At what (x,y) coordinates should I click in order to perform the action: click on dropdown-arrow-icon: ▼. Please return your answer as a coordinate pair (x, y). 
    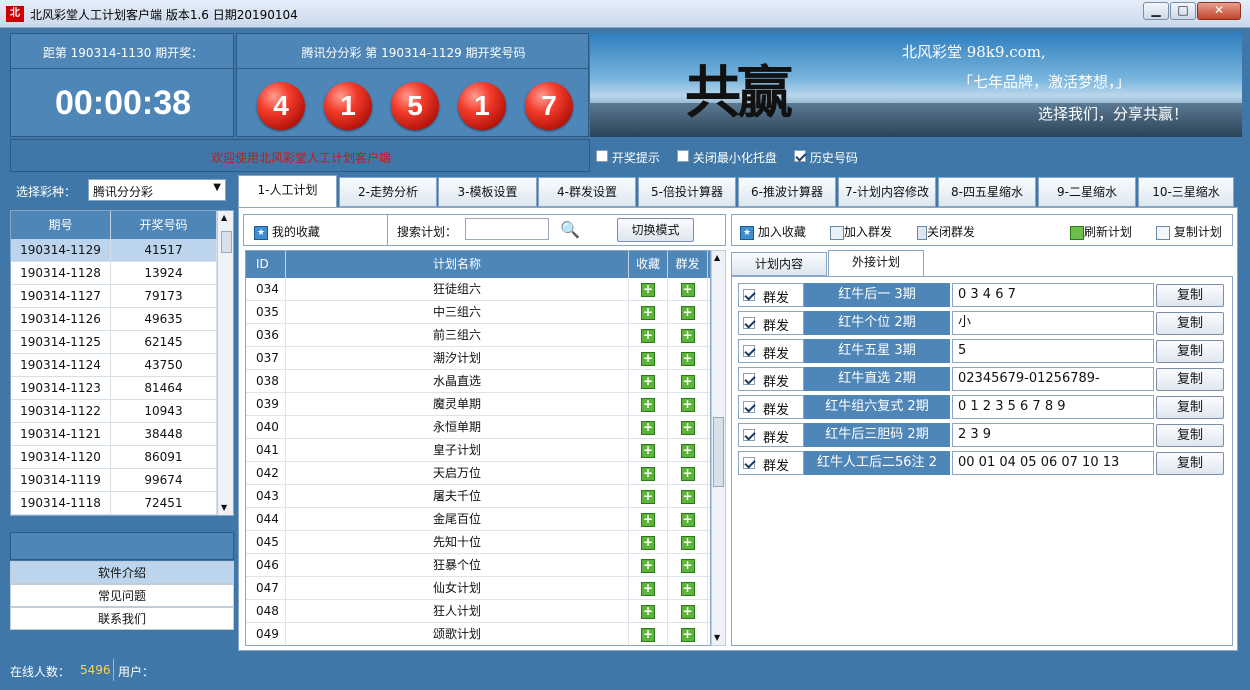
    Looking at the image, I should click on (217, 187).